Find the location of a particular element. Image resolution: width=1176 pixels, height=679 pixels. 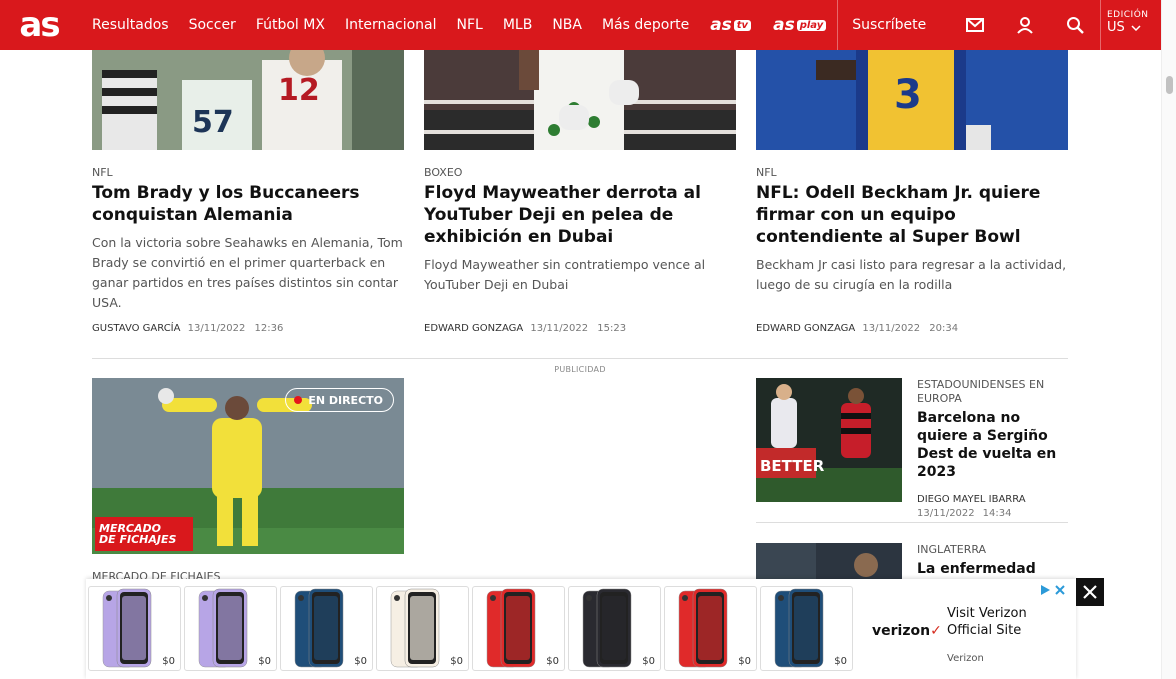

mercado-fichajes-badge: MERCADO DE FICHAJES is located at coordinates (144, 534).